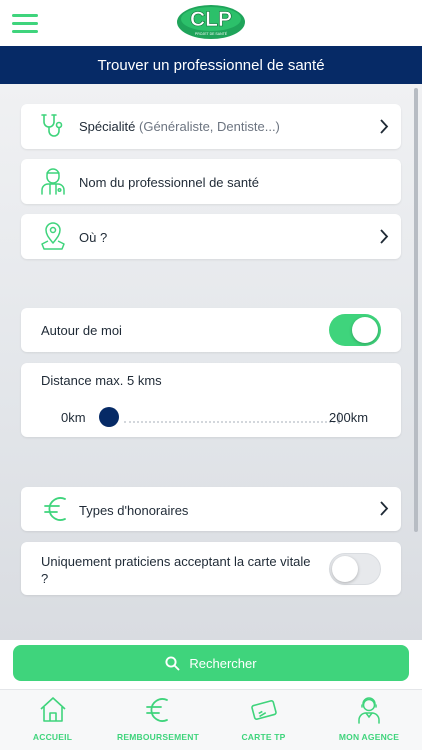 Image resolution: width=422 pixels, height=750 pixels. I want to click on tab-carte-tp: CARTE TP, so click(263, 720).